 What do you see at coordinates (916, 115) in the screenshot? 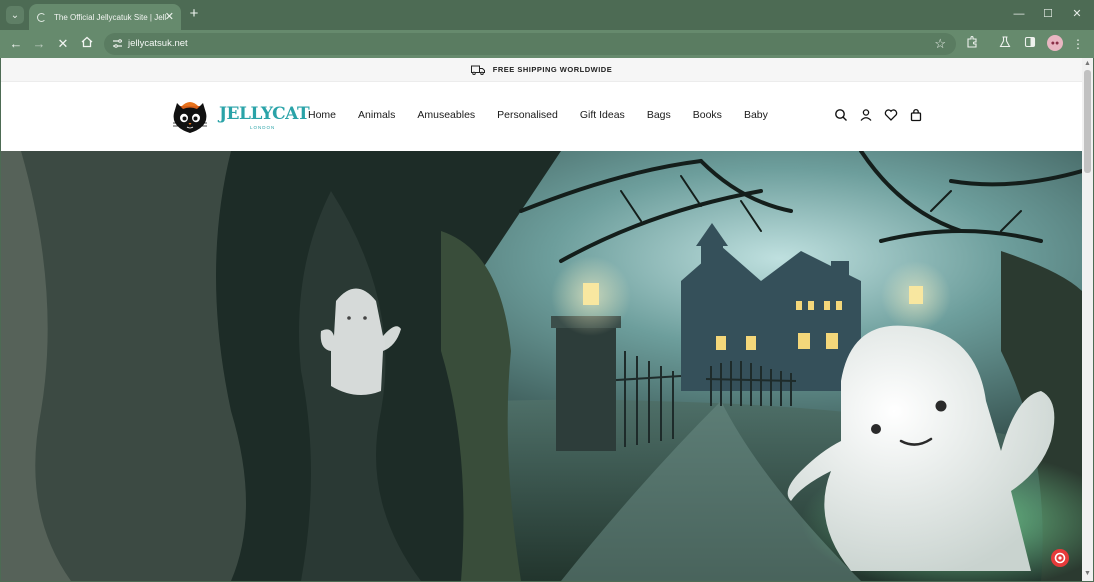
I see `shopping-bag-icon` at bounding box center [916, 115].